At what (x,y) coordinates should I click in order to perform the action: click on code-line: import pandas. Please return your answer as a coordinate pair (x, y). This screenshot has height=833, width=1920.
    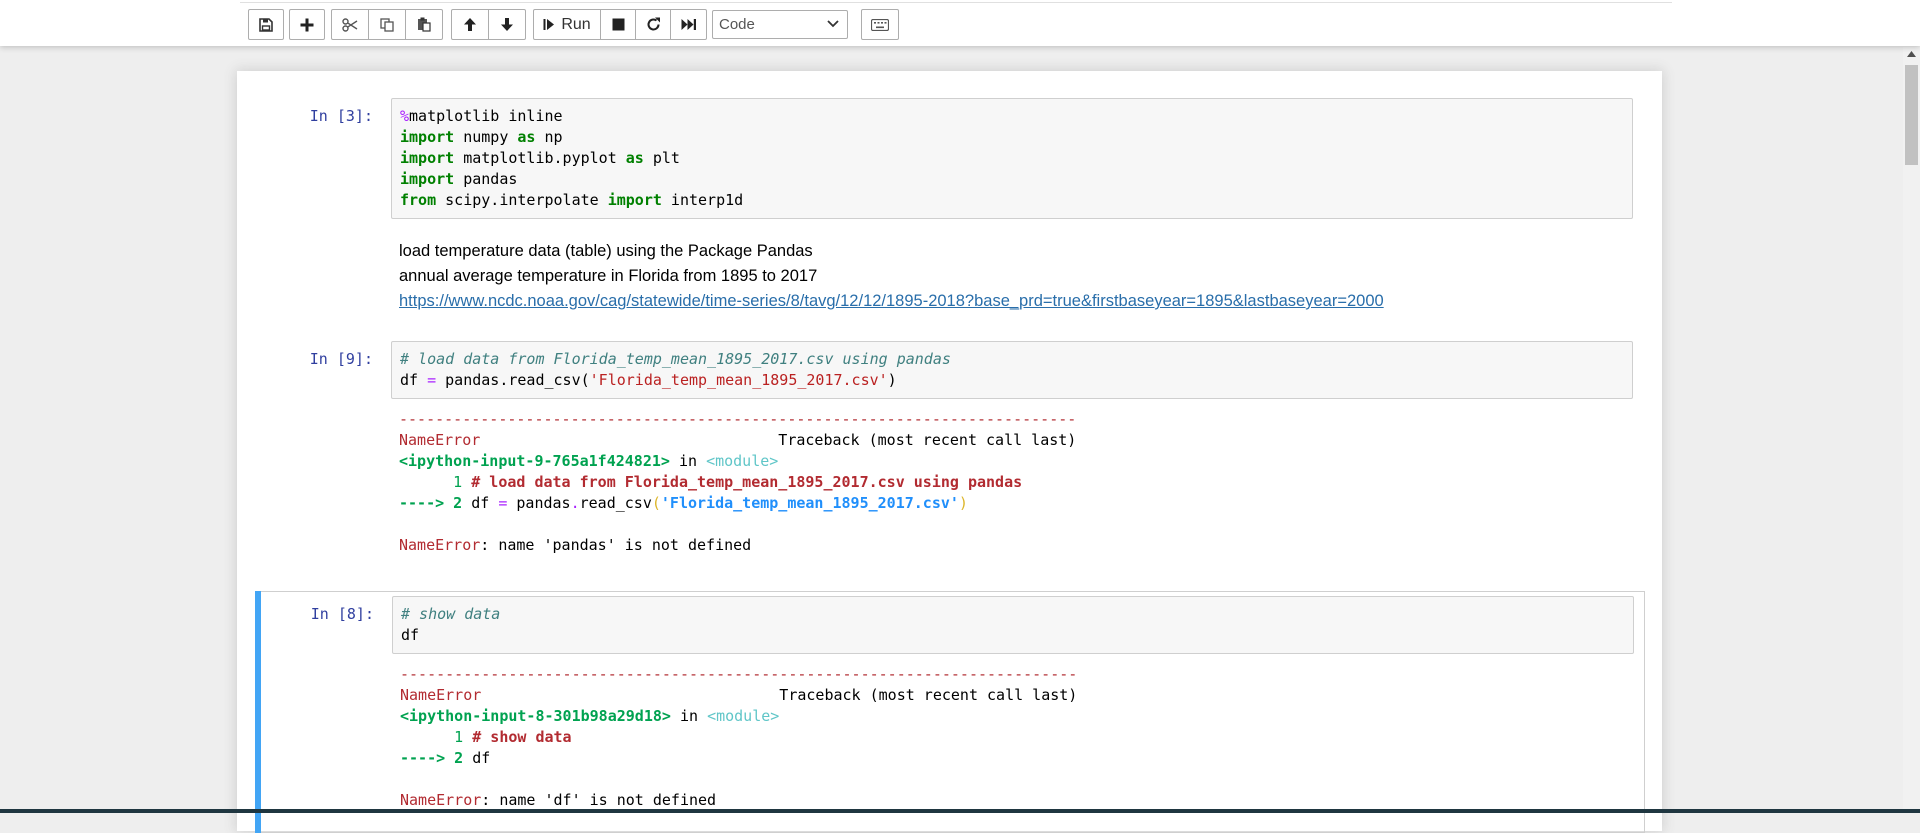
    Looking at the image, I should click on (459, 179).